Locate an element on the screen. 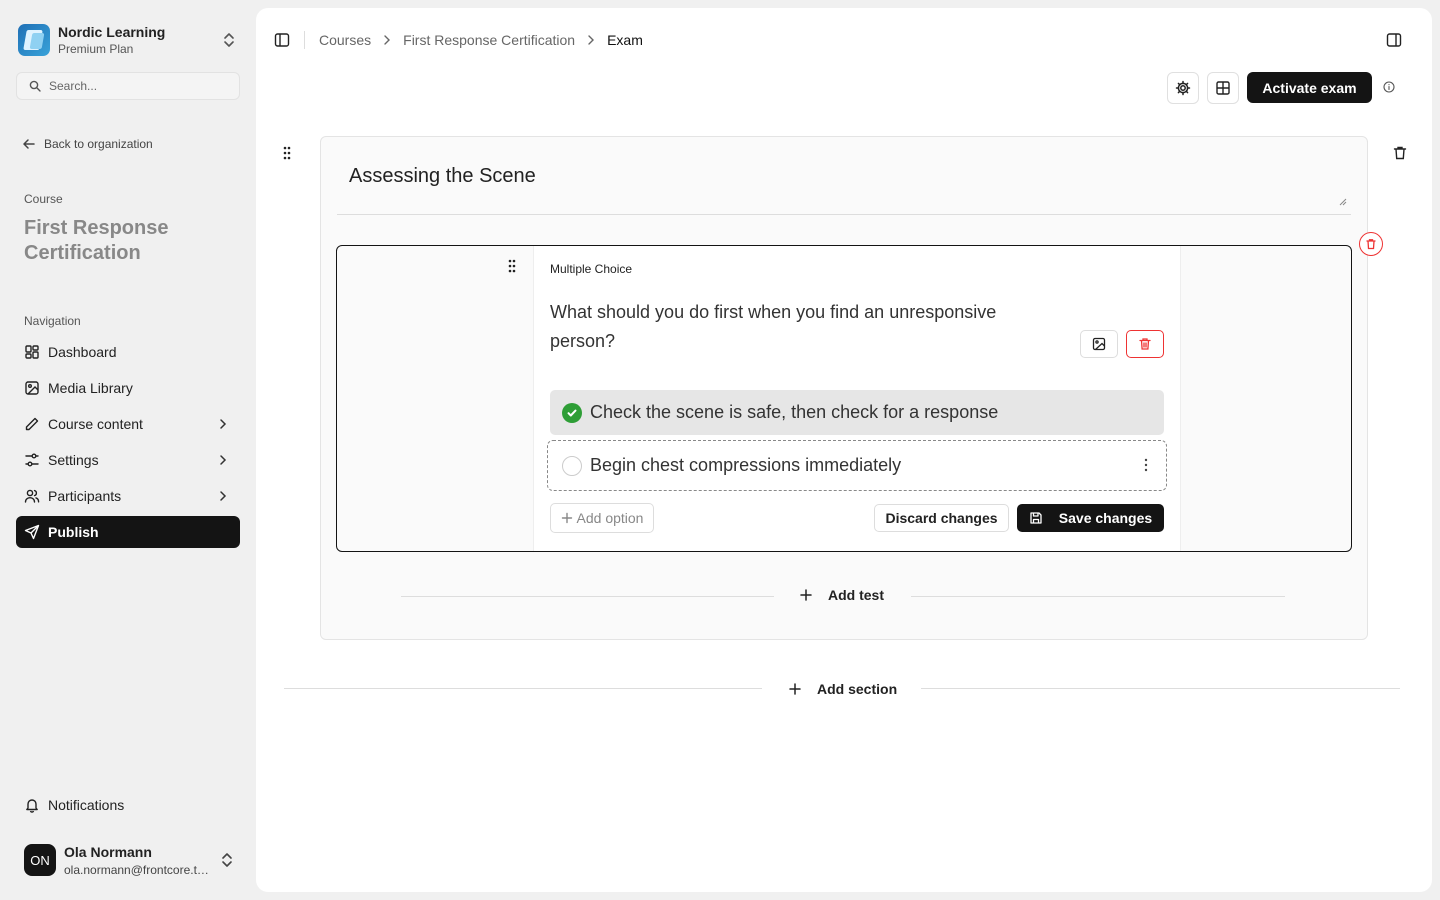 Image resolution: width=1440 pixels, height=900 pixels. sidebar-item-label: Media Library is located at coordinates (90, 388).